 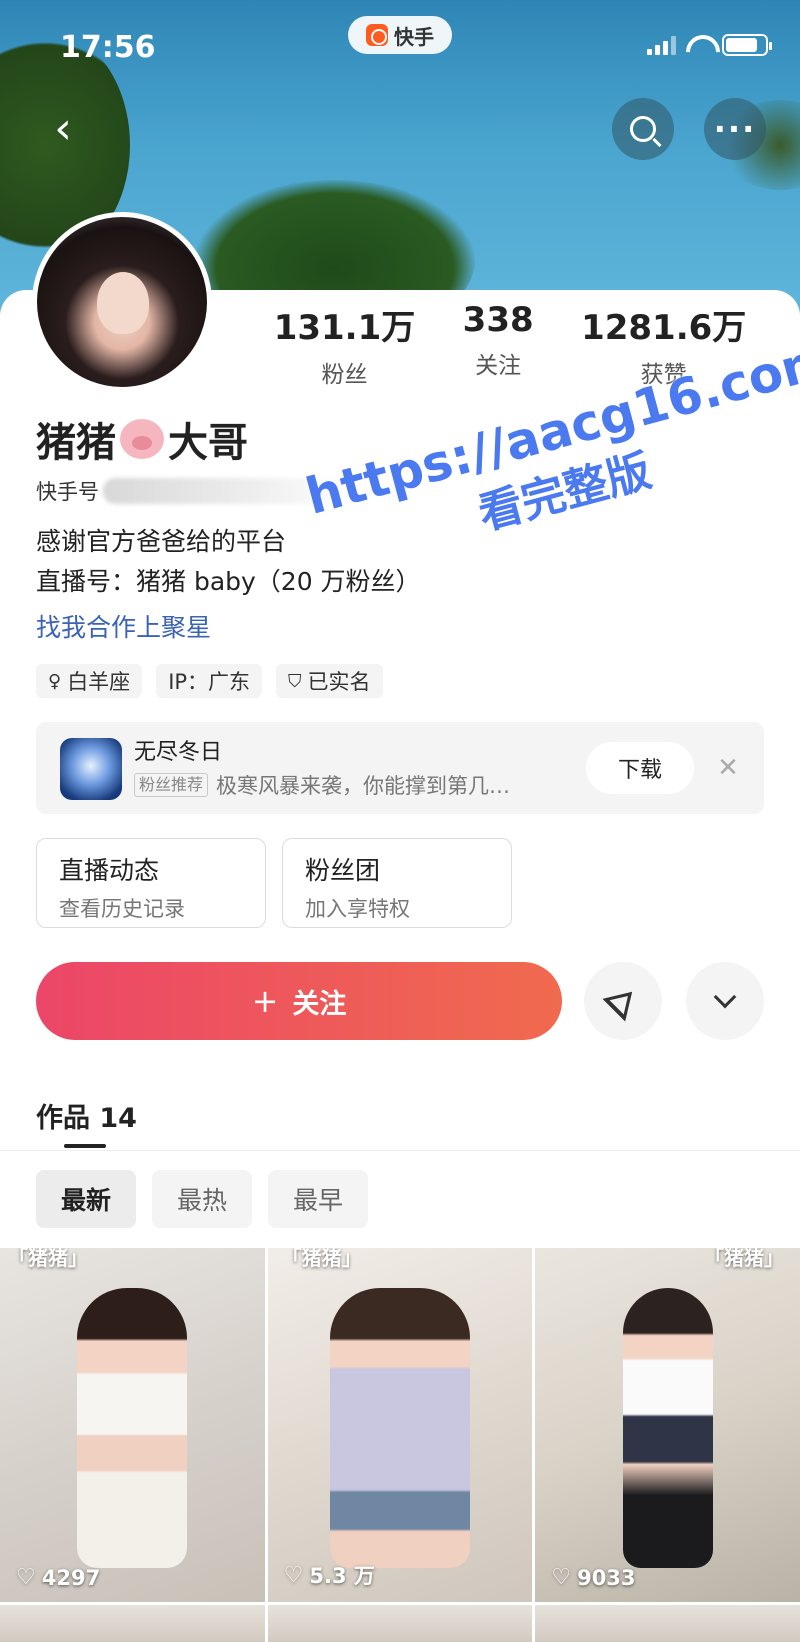 I want to click on avatar, so click(x=122, y=302).